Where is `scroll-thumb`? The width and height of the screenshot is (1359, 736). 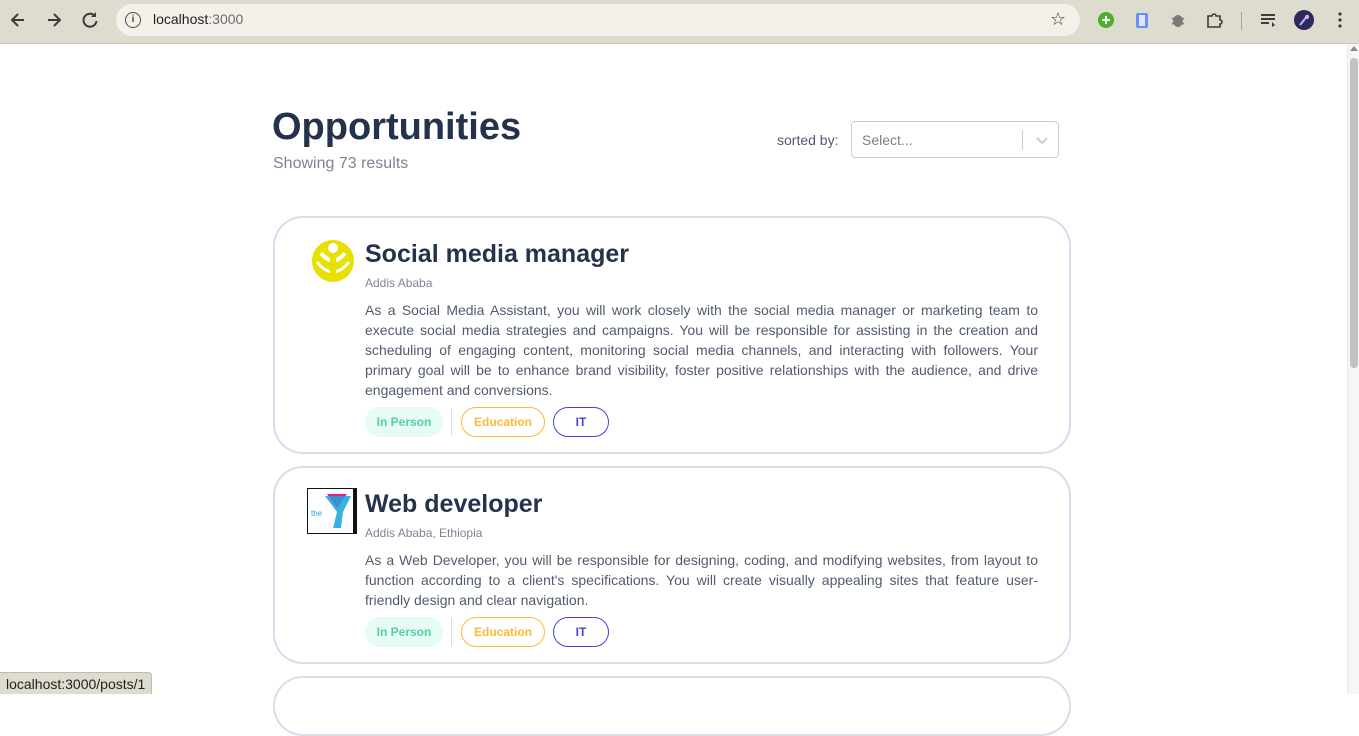 scroll-thumb is located at coordinates (1354, 213).